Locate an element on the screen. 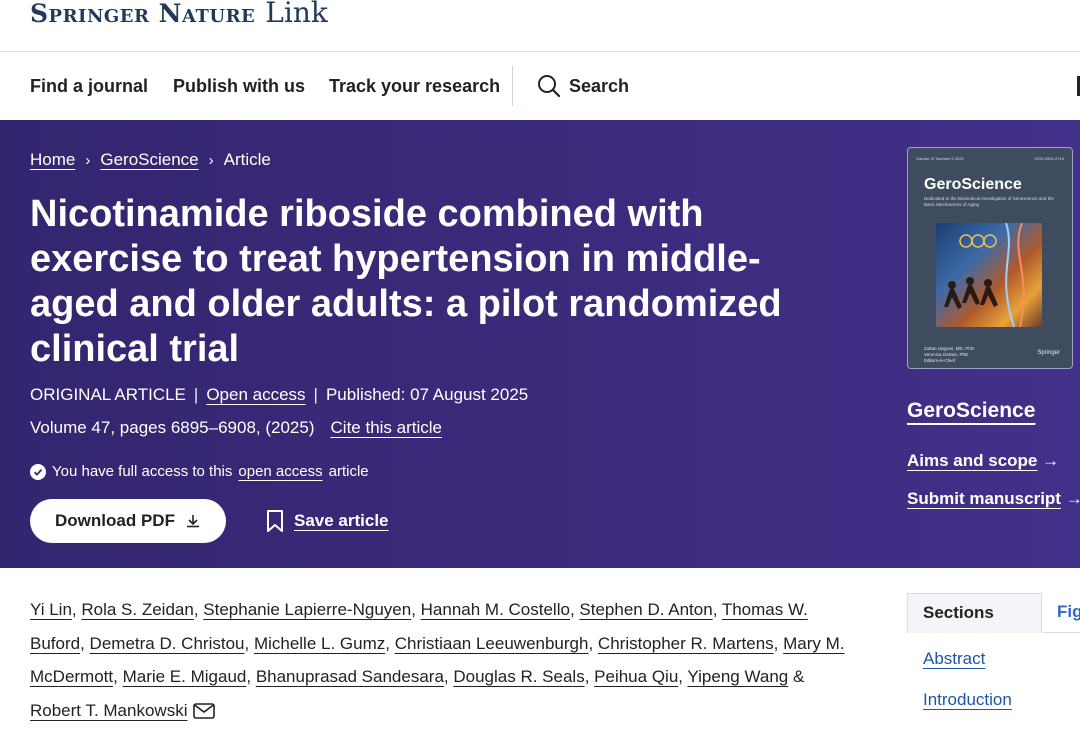 This screenshot has height=730, width=1080. search-label: Search is located at coordinates (599, 85).